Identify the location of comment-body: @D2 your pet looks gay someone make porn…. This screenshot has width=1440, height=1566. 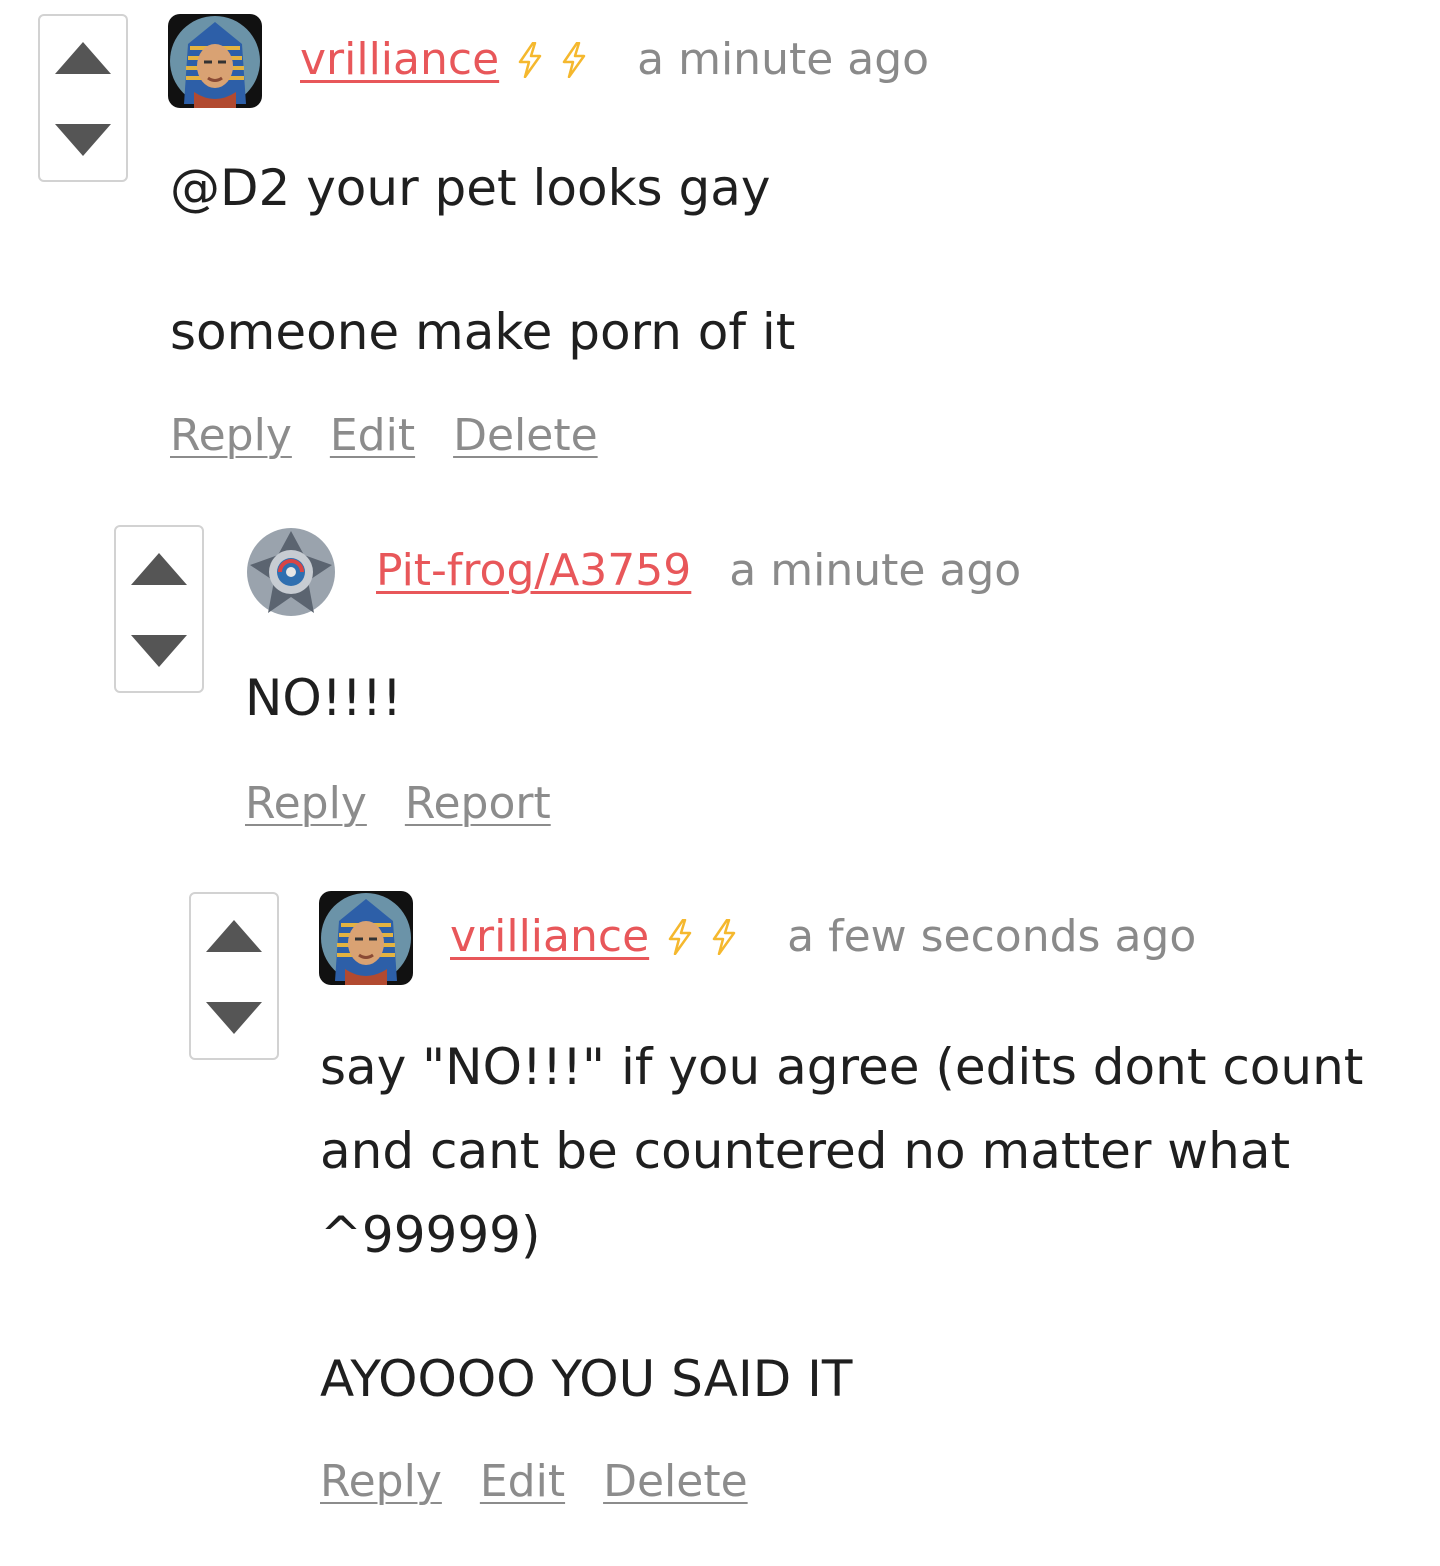
(770, 260).